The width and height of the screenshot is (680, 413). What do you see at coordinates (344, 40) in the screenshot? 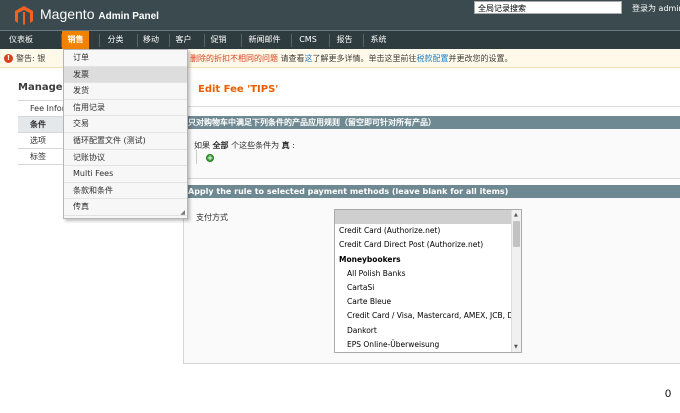
I see `nav-item: 报告` at bounding box center [344, 40].